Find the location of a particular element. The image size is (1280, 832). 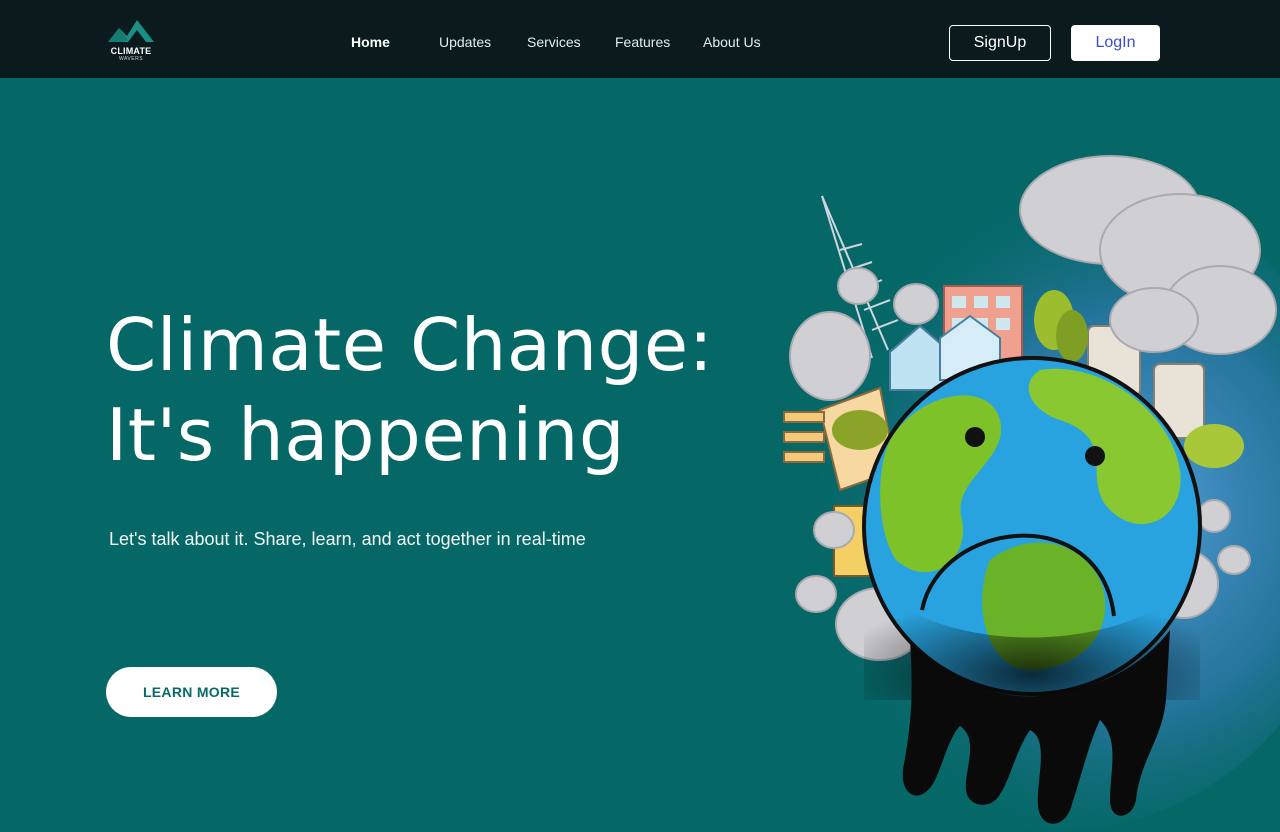

learn-more-button: LEARN MORE is located at coordinates (191, 692).